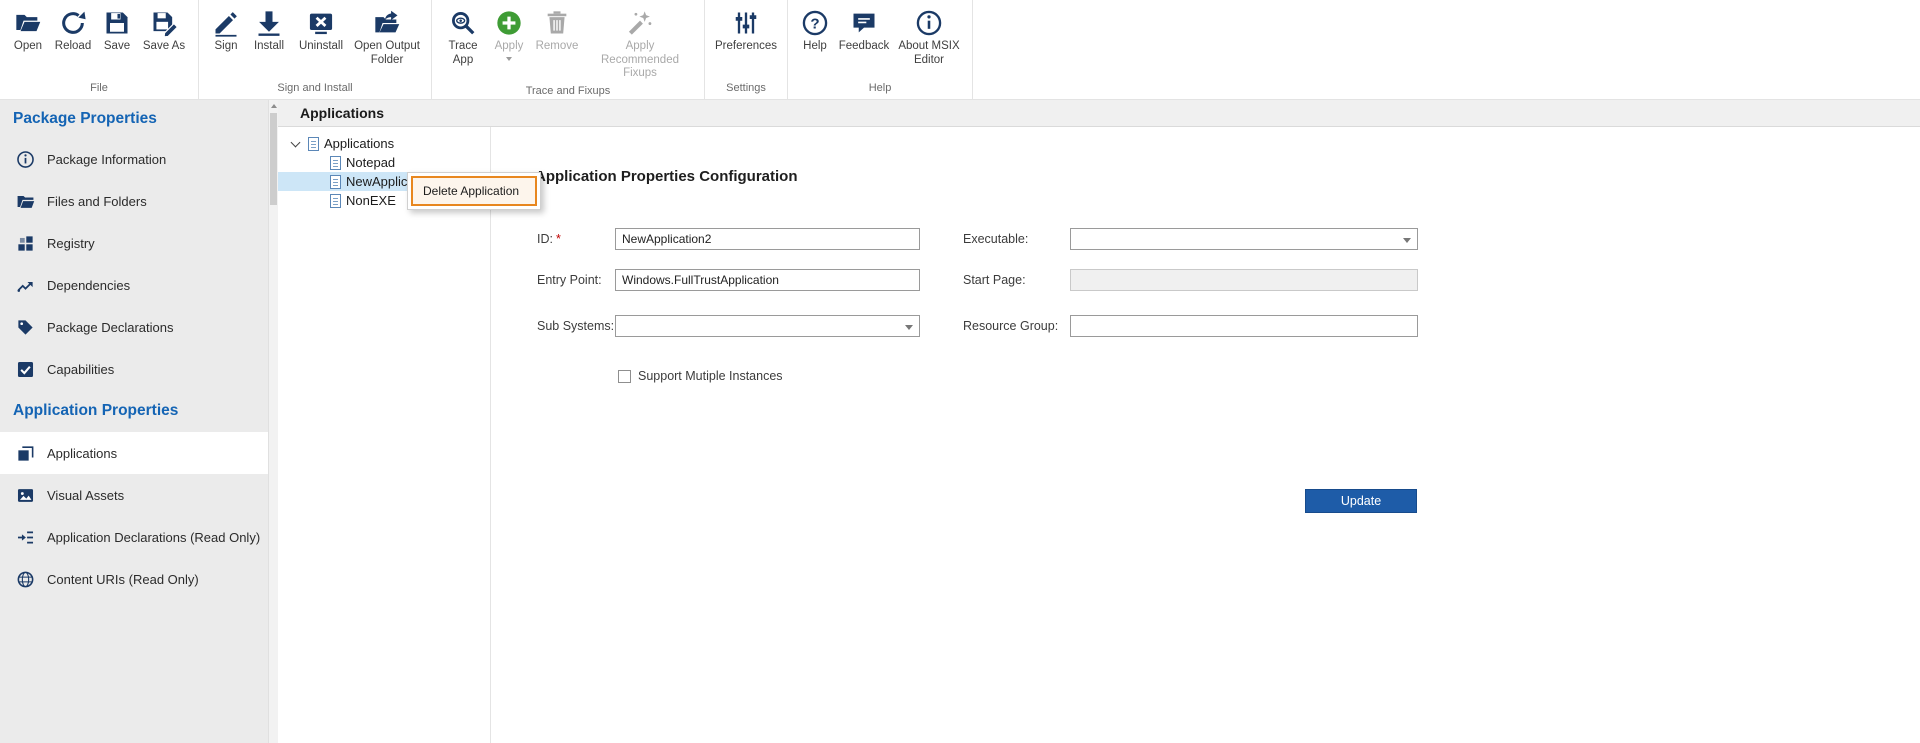  I want to click on page-title: Applications, so click(342, 113).